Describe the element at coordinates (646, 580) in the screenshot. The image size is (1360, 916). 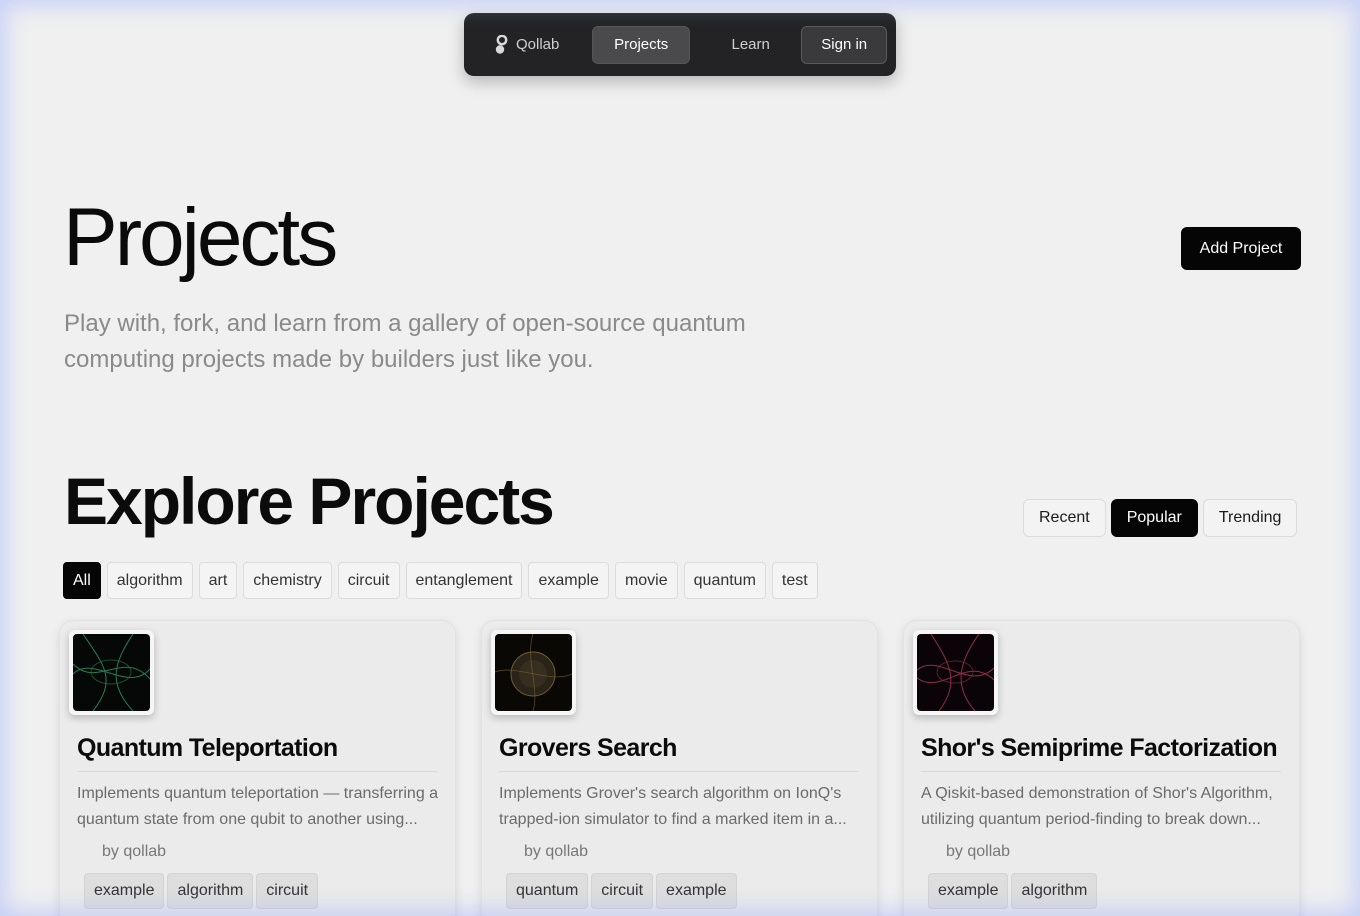
I see `tag-filter-movie: movie` at that location.